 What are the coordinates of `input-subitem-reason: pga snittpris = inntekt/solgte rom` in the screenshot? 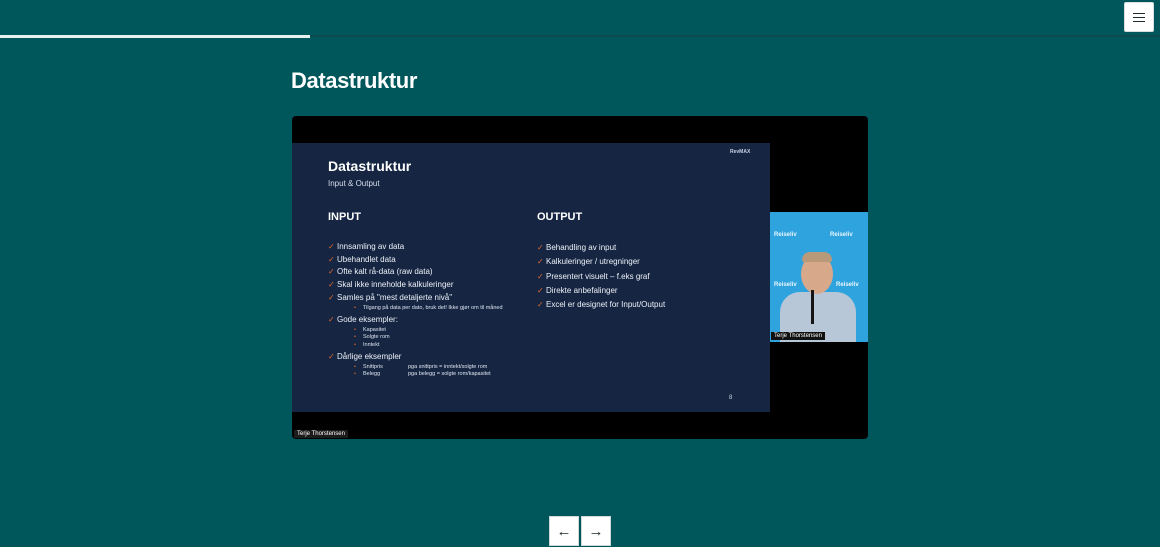 It's located at (448, 366).